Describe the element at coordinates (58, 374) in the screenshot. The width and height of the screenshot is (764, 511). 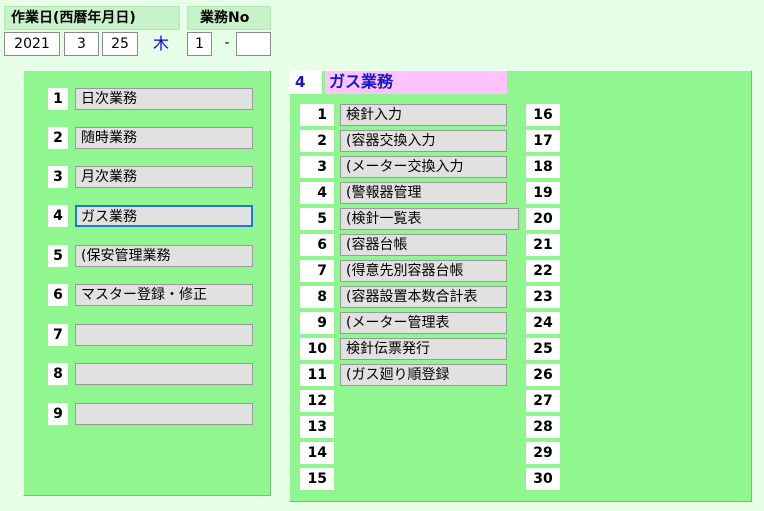
I see `main-menu-number-8: 8` at that location.